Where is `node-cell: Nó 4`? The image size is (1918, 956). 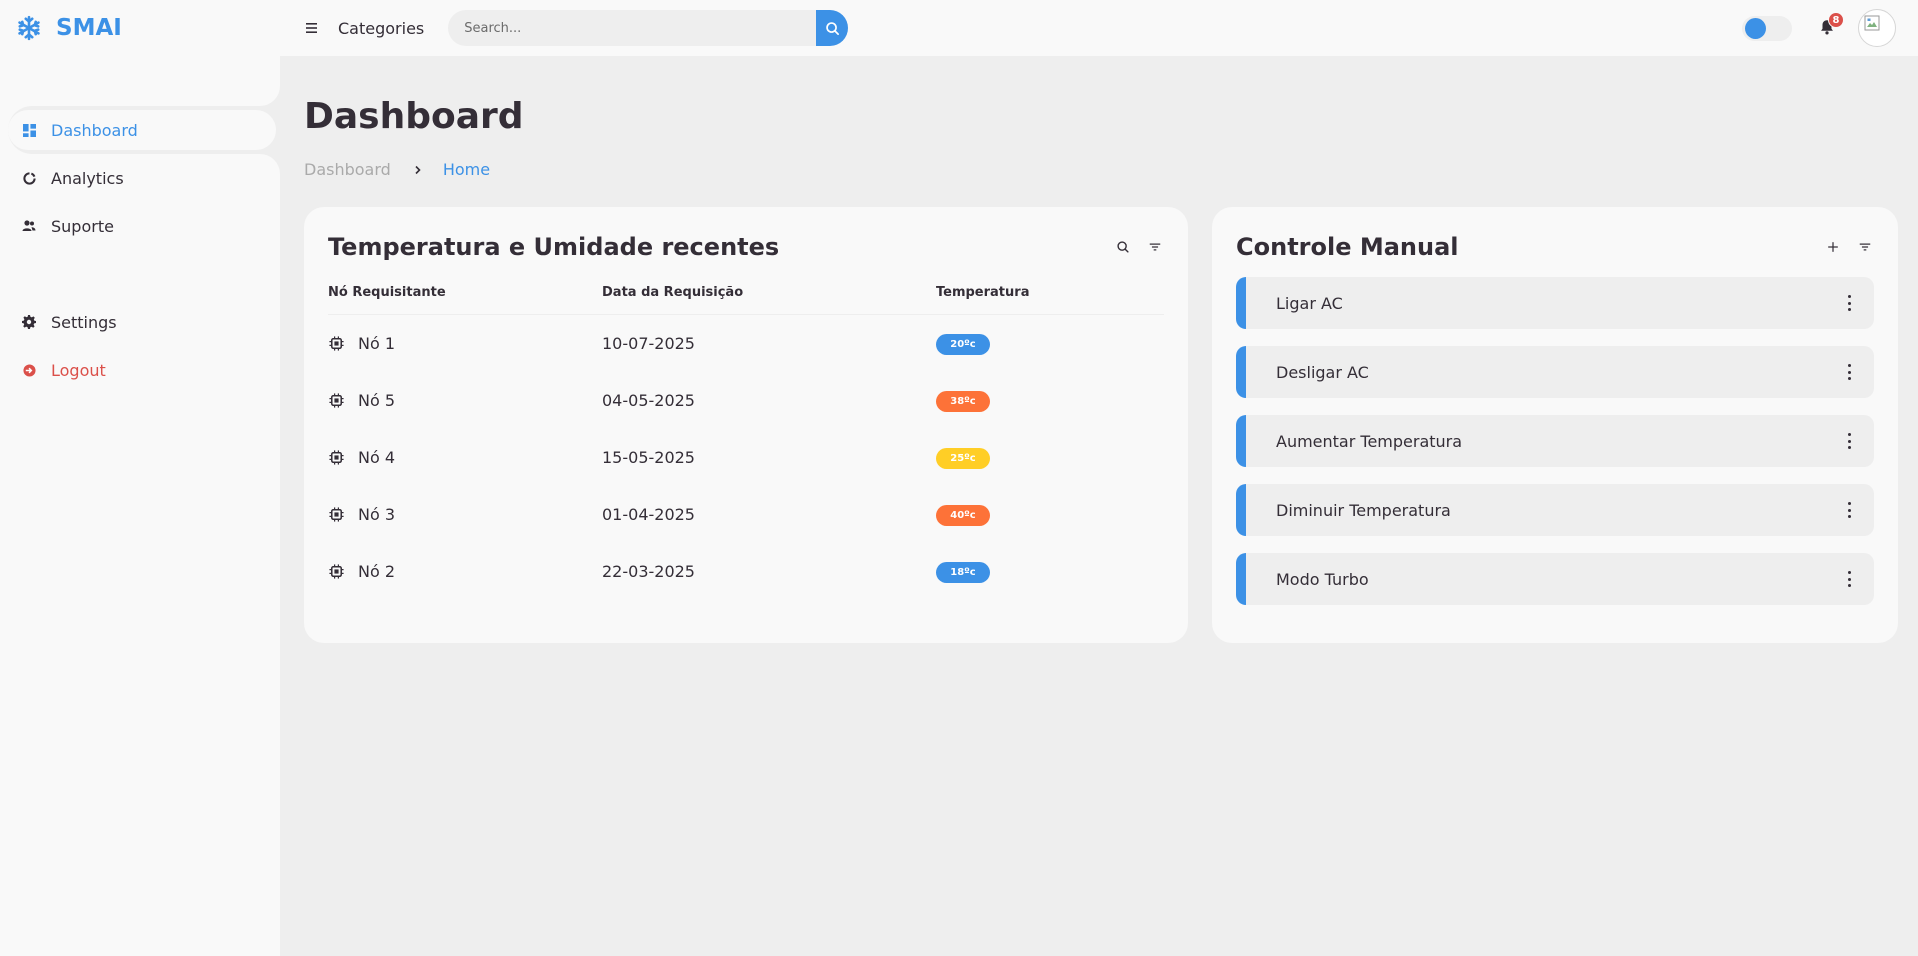
node-cell: Nó 4 is located at coordinates (465, 457).